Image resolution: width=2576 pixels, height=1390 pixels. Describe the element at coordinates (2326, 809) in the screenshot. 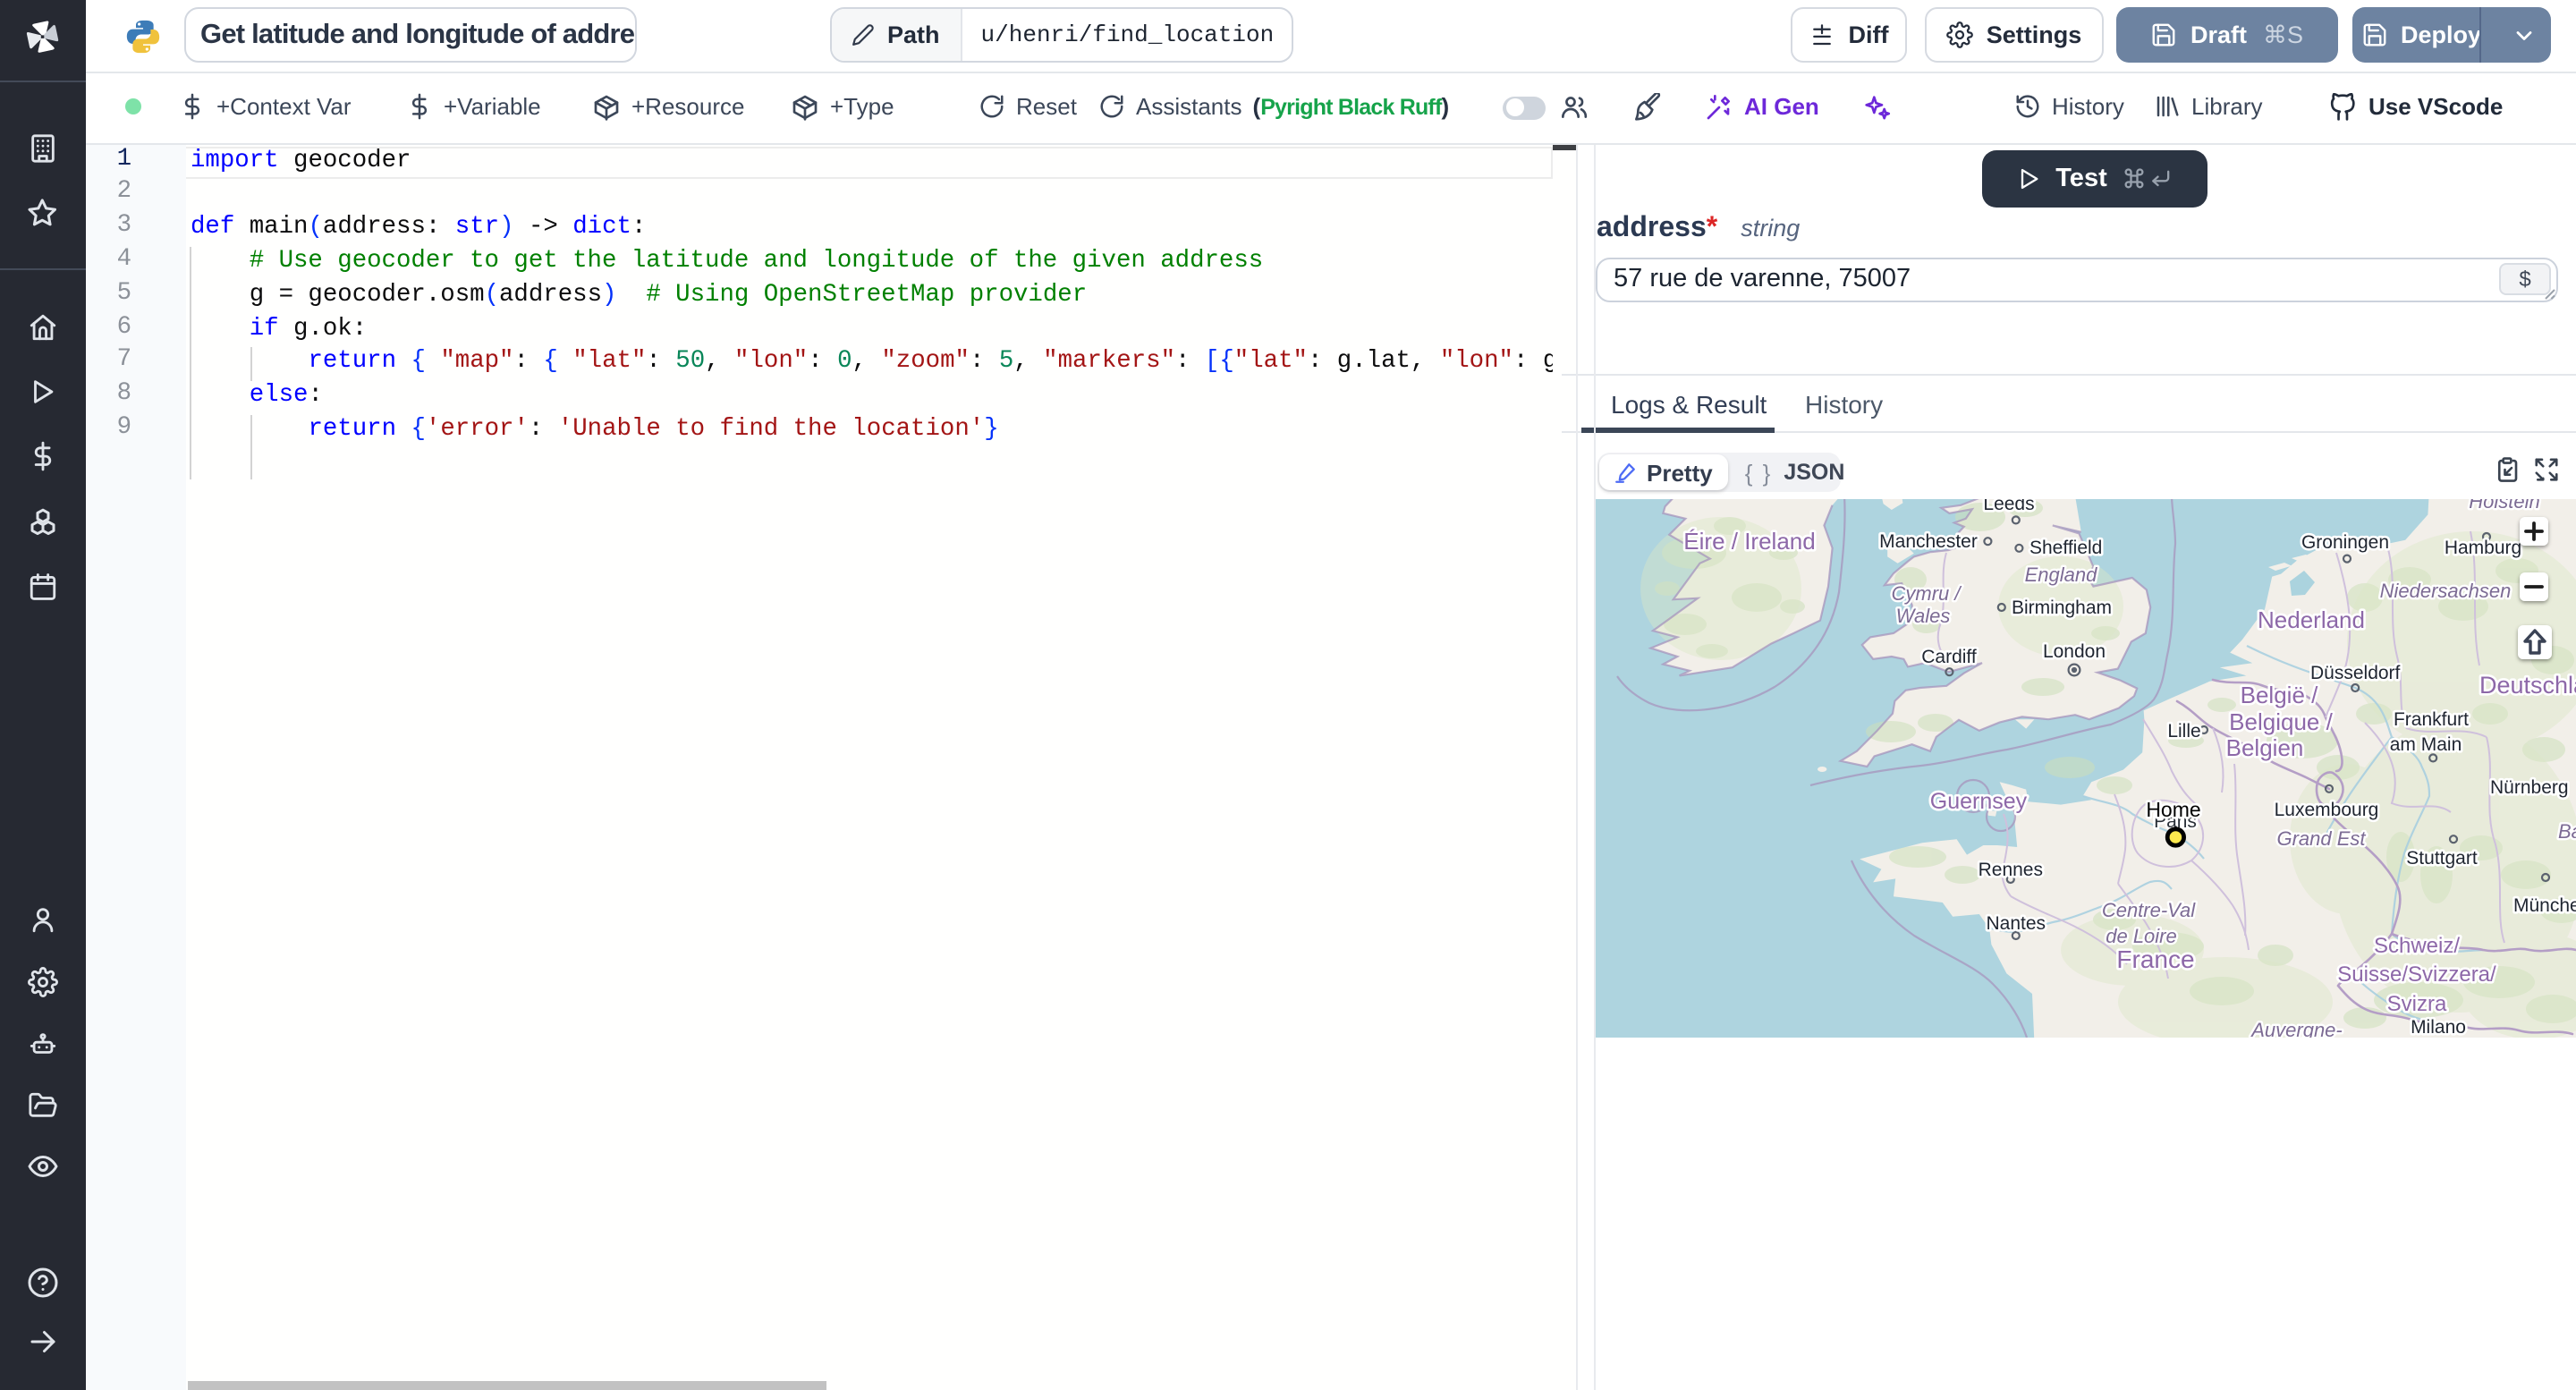

I see `svg-text: Luxembourg` at that location.